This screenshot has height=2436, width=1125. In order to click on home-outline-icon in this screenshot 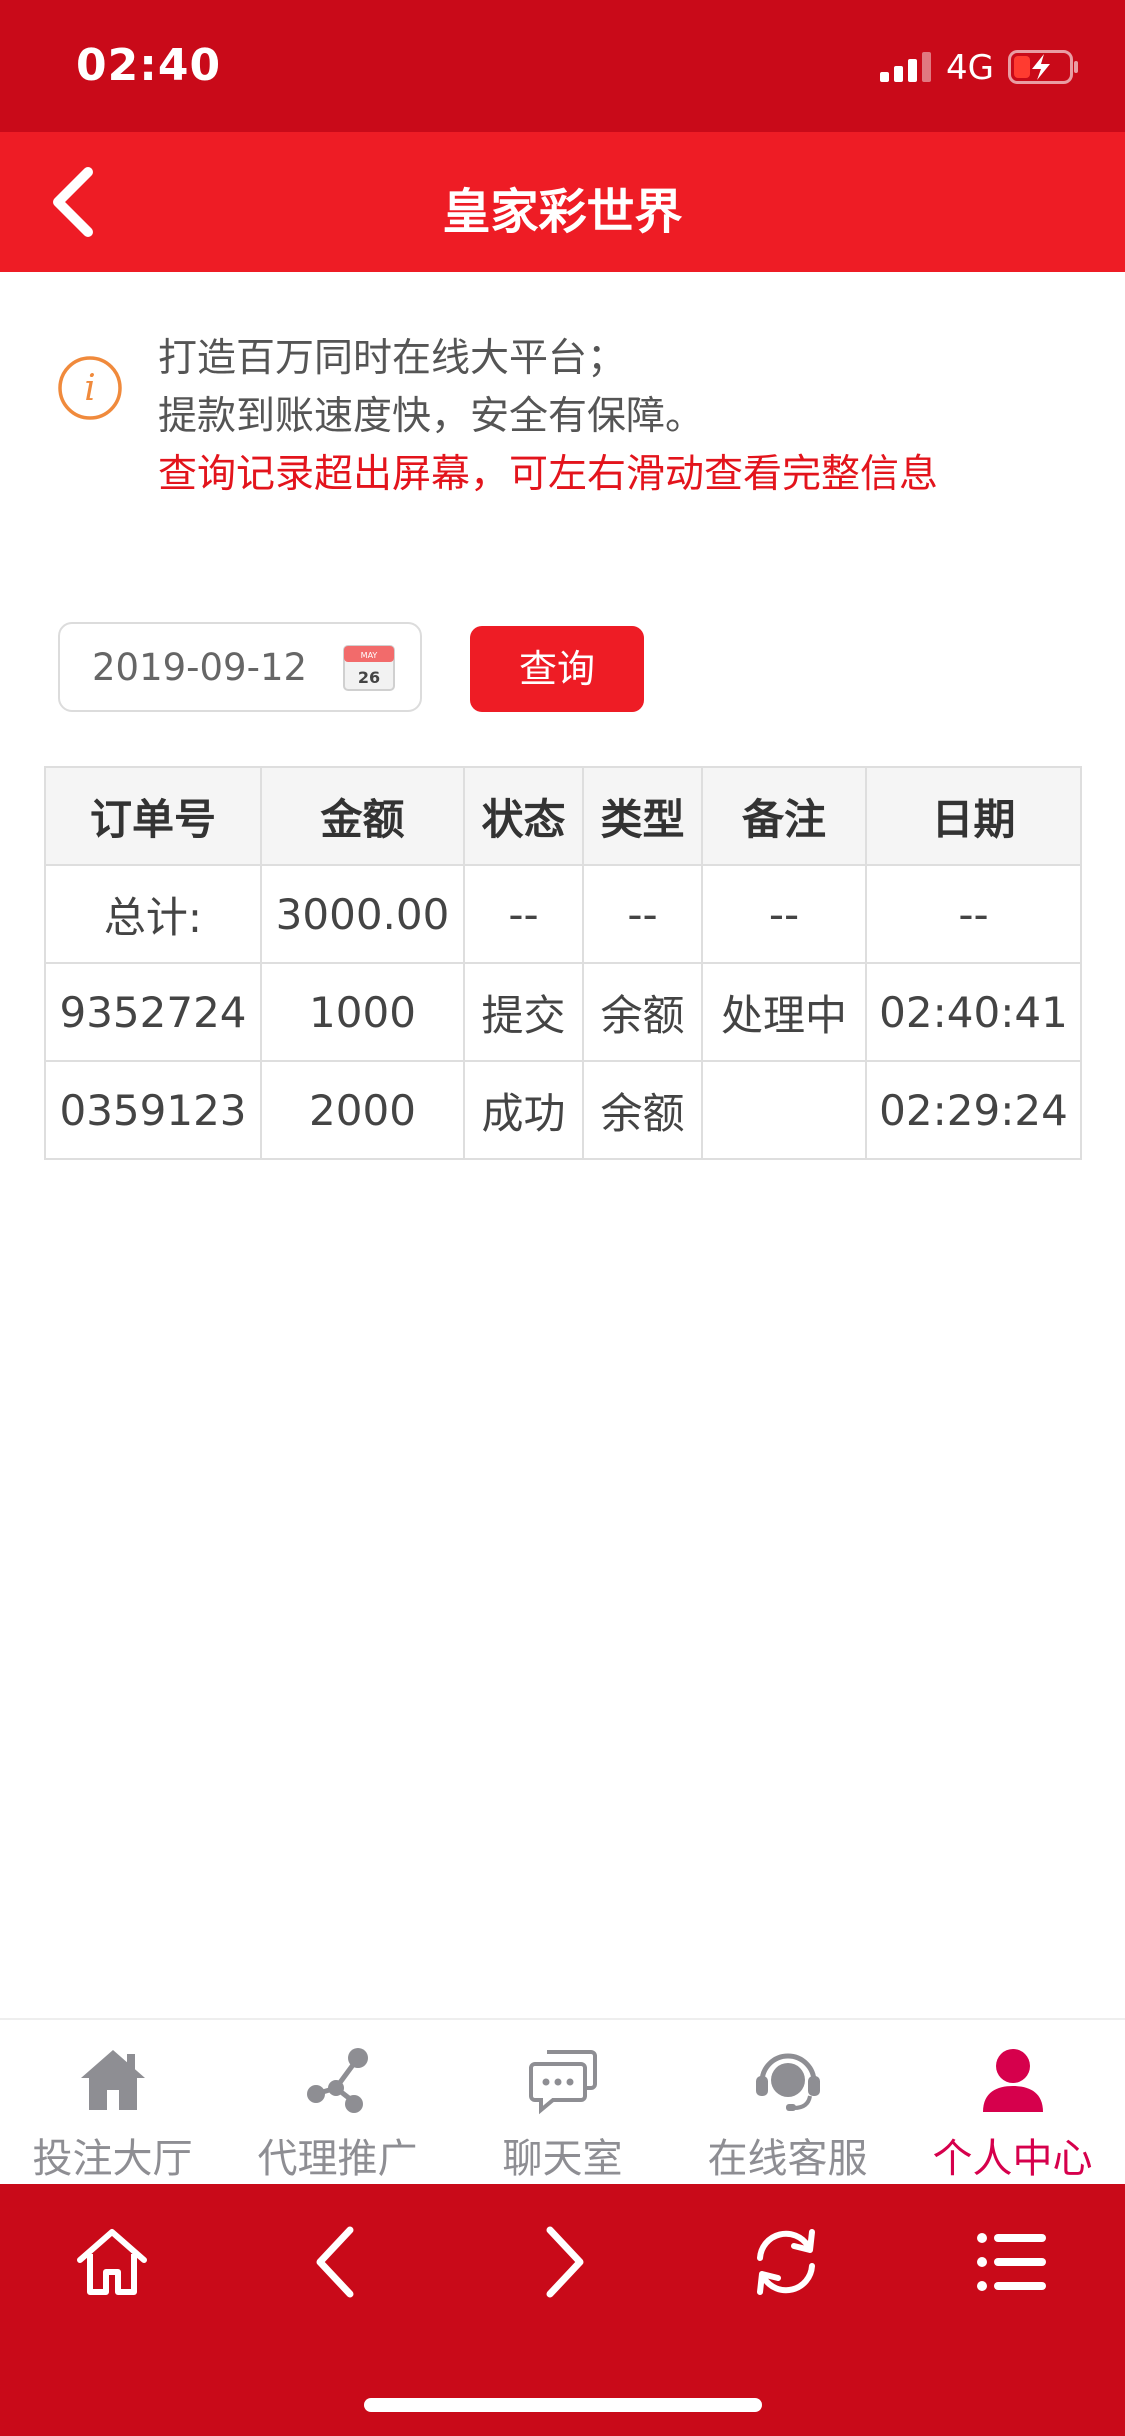, I will do `click(112, 2262)`.